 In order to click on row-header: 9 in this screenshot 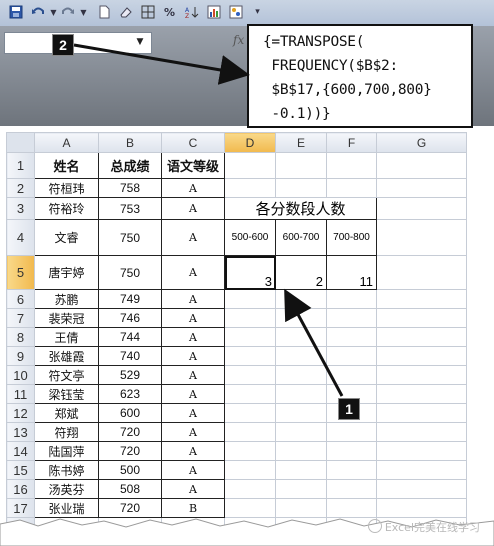, I will do `click(20, 356)`.